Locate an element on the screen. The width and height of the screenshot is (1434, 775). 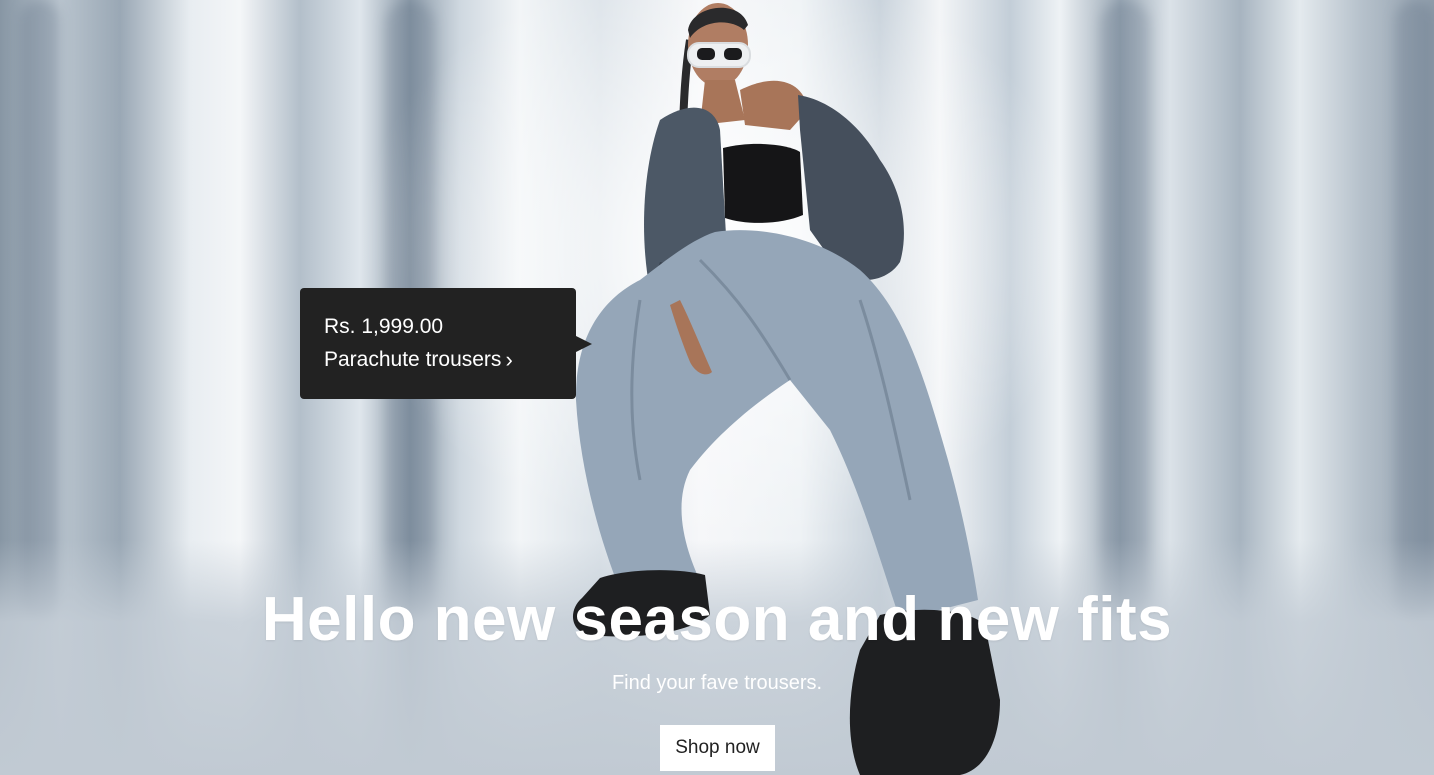
product-name: Parachute trousers is located at coordinates (412, 360).